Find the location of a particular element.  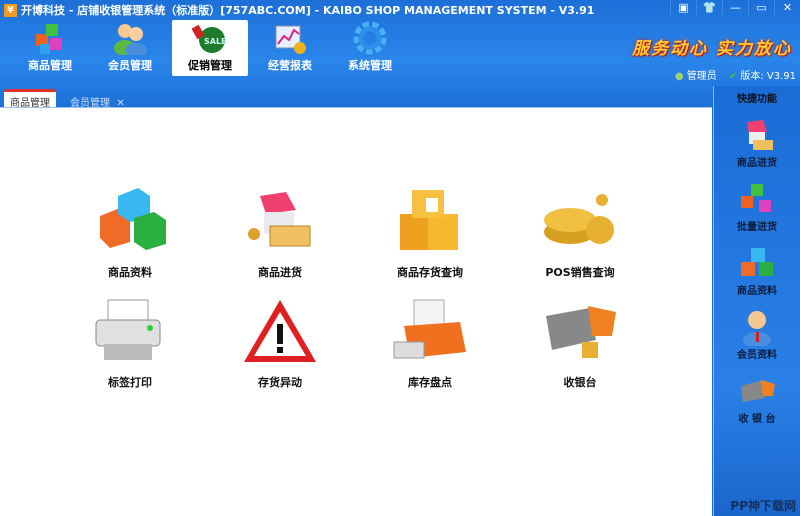

quick-member-info: 会员资料 is located at coordinates (757, 333).